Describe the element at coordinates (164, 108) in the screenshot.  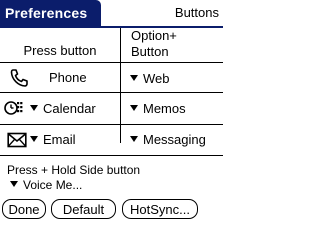
I see `memos-option-label: Memos` at that location.